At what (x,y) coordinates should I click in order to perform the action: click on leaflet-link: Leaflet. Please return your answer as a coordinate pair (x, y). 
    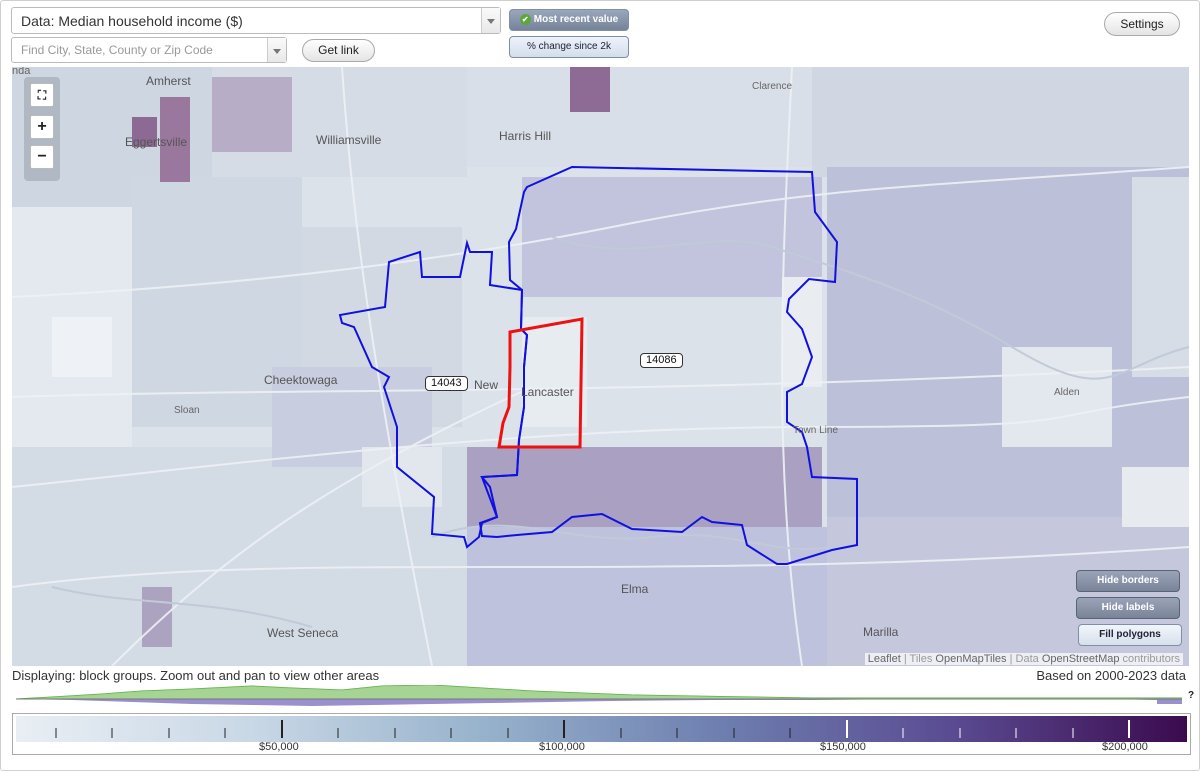
    Looking at the image, I should click on (884, 659).